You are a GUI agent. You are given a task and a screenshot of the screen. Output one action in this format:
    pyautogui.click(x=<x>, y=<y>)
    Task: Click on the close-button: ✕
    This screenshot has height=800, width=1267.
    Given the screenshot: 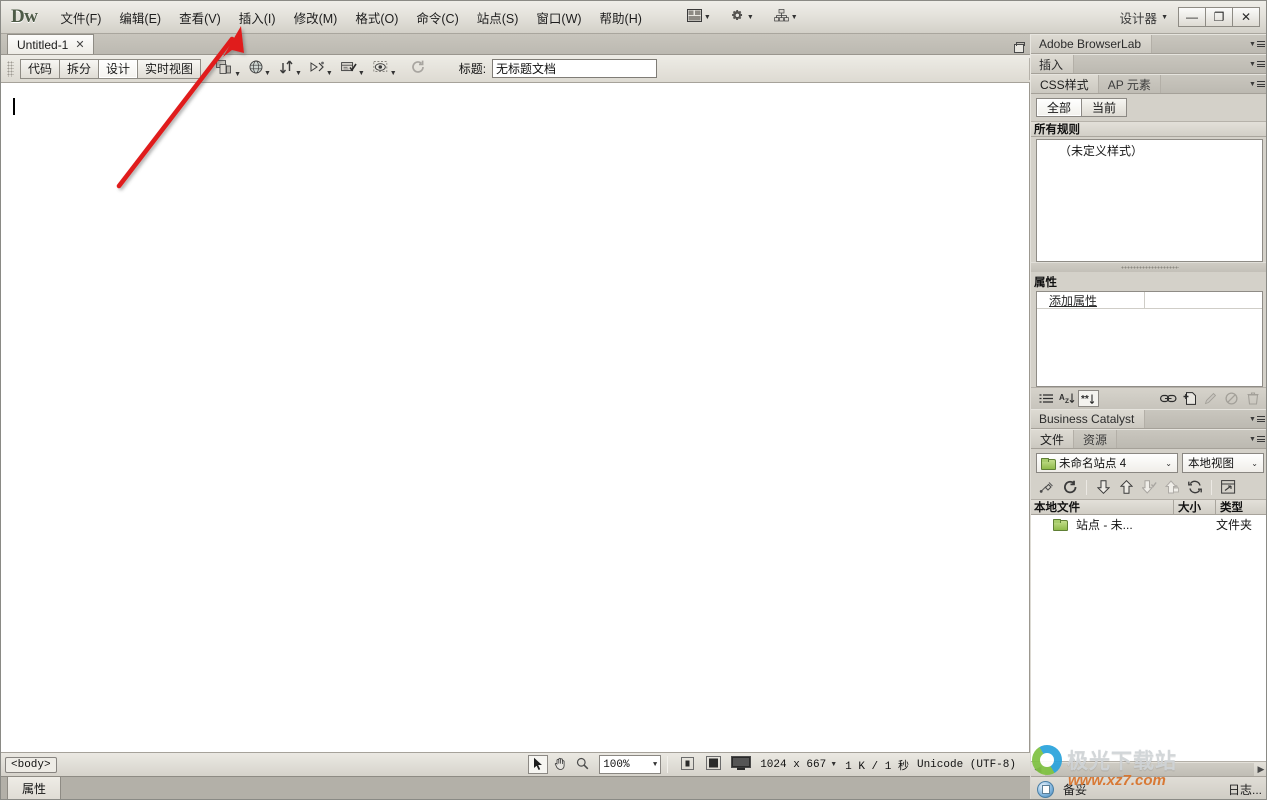 What is the action you would take?
    pyautogui.click(x=1246, y=17)
    